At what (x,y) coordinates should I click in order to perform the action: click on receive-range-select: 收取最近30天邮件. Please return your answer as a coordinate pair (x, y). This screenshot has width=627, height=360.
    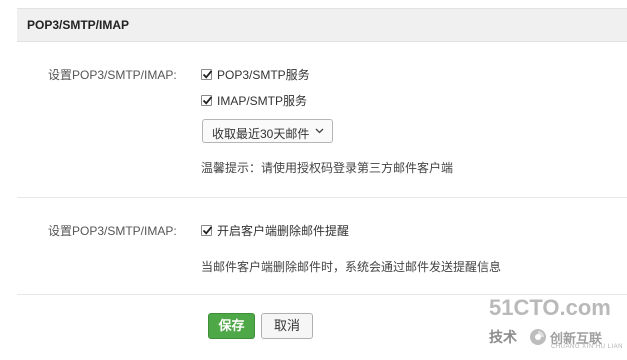
    Looking at the image, I should click on (267, 131).